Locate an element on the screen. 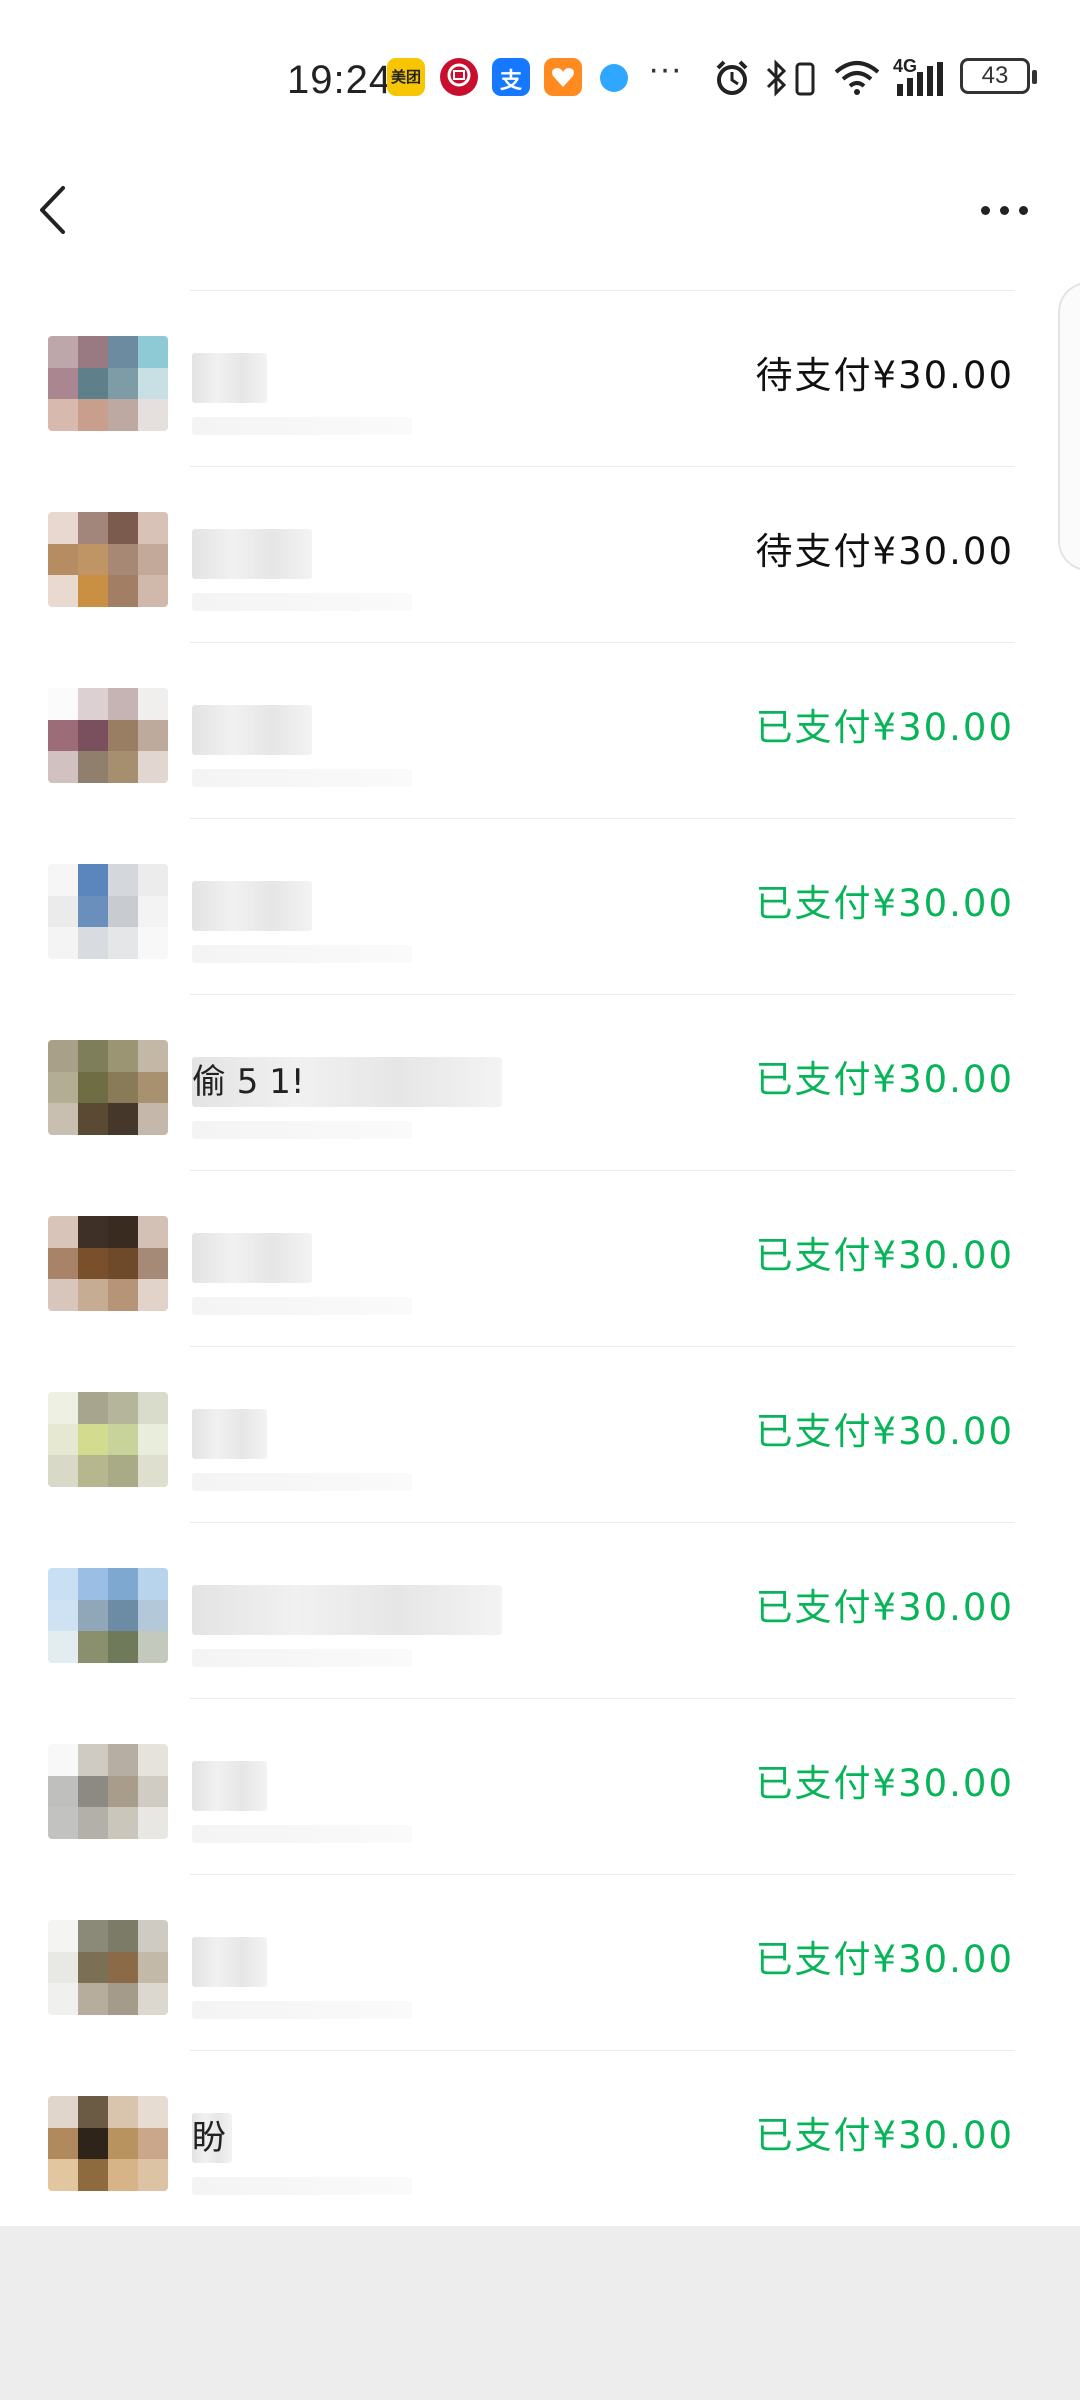 This screenshot has width=1080, height=2400. browser-app-icon is located at coordinates (614, 78).